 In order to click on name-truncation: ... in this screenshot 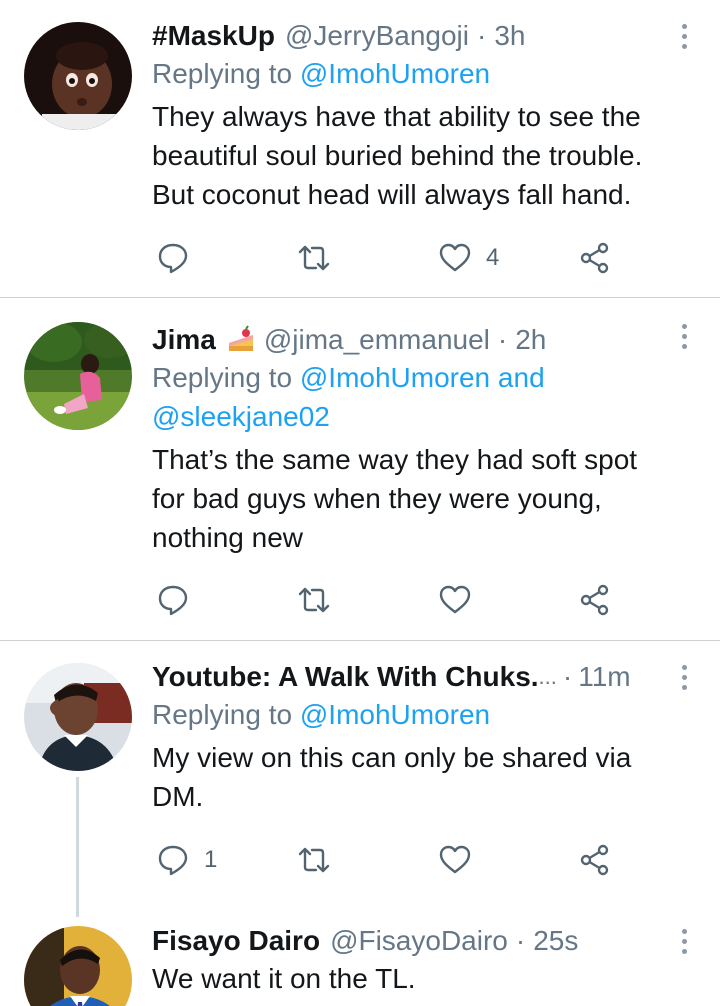, I will do `click(547, 676)`.